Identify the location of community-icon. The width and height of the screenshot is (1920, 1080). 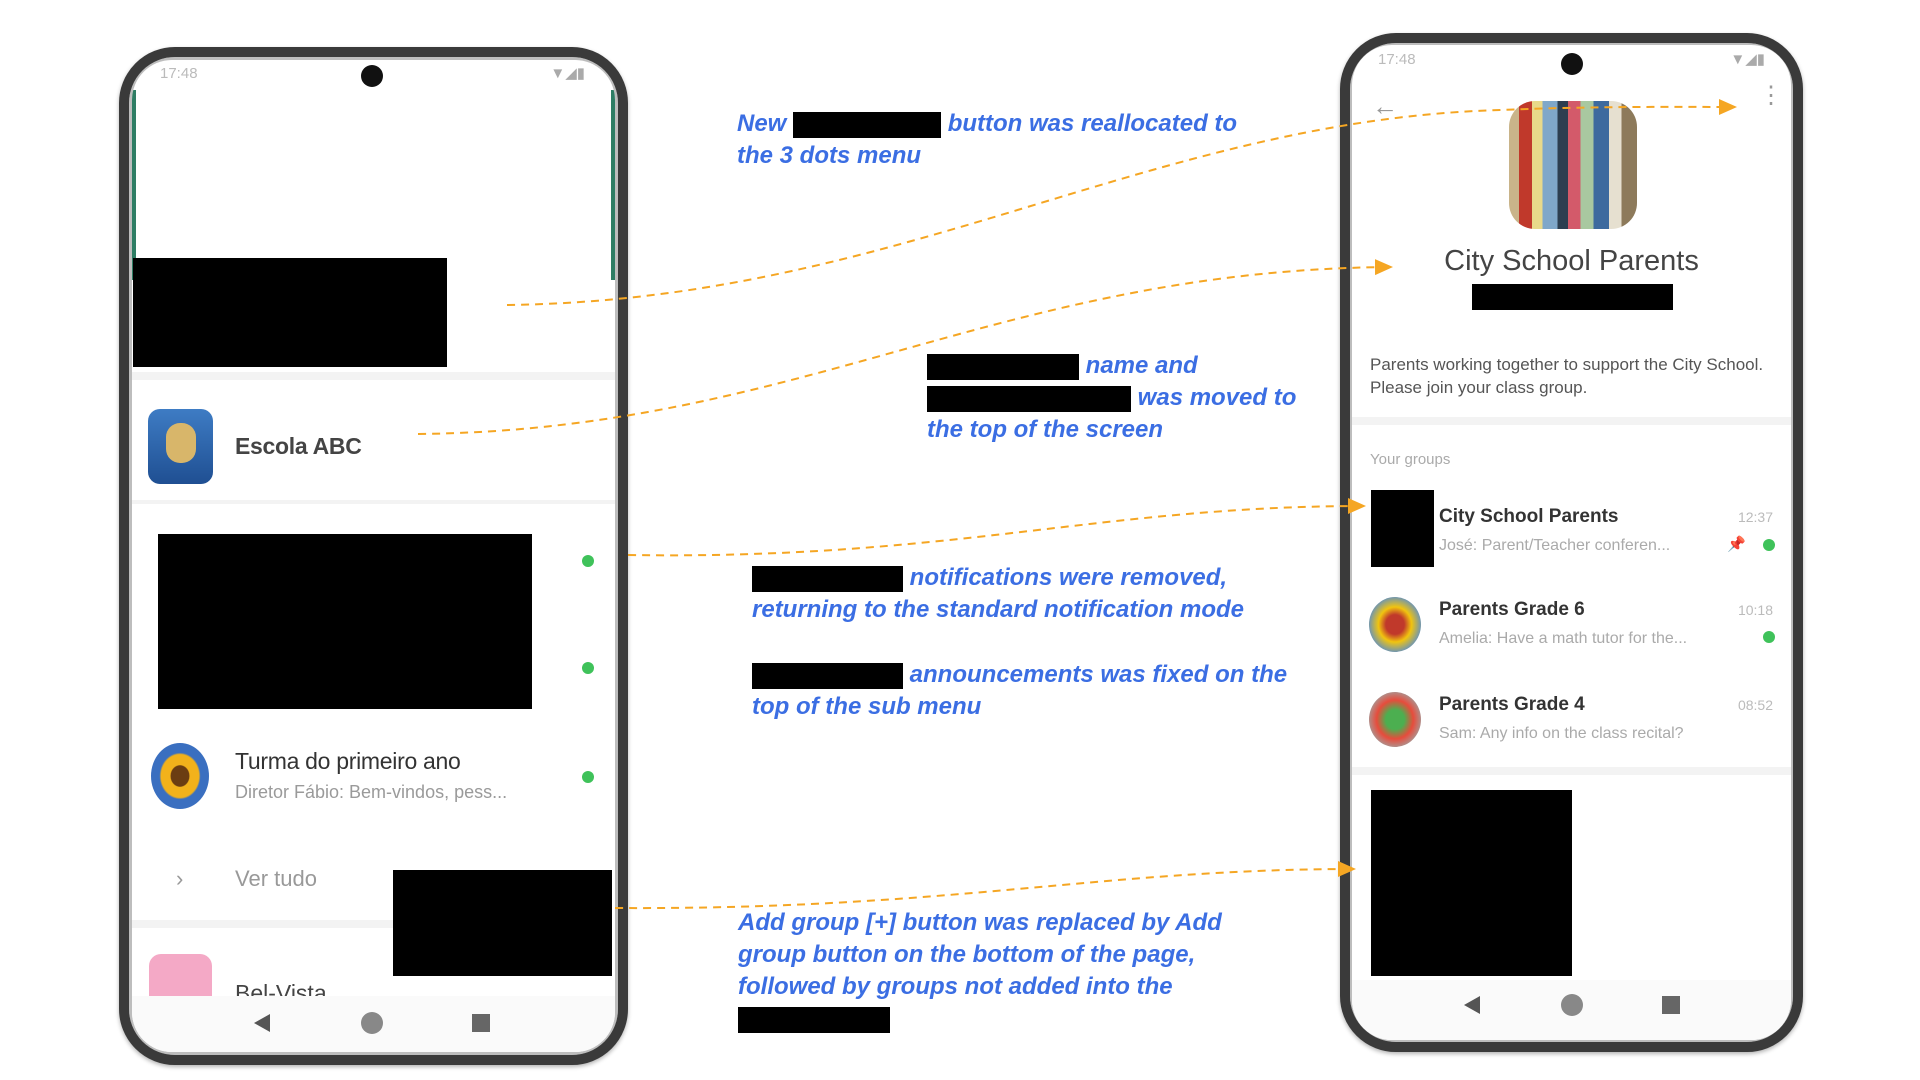
(180, 446).